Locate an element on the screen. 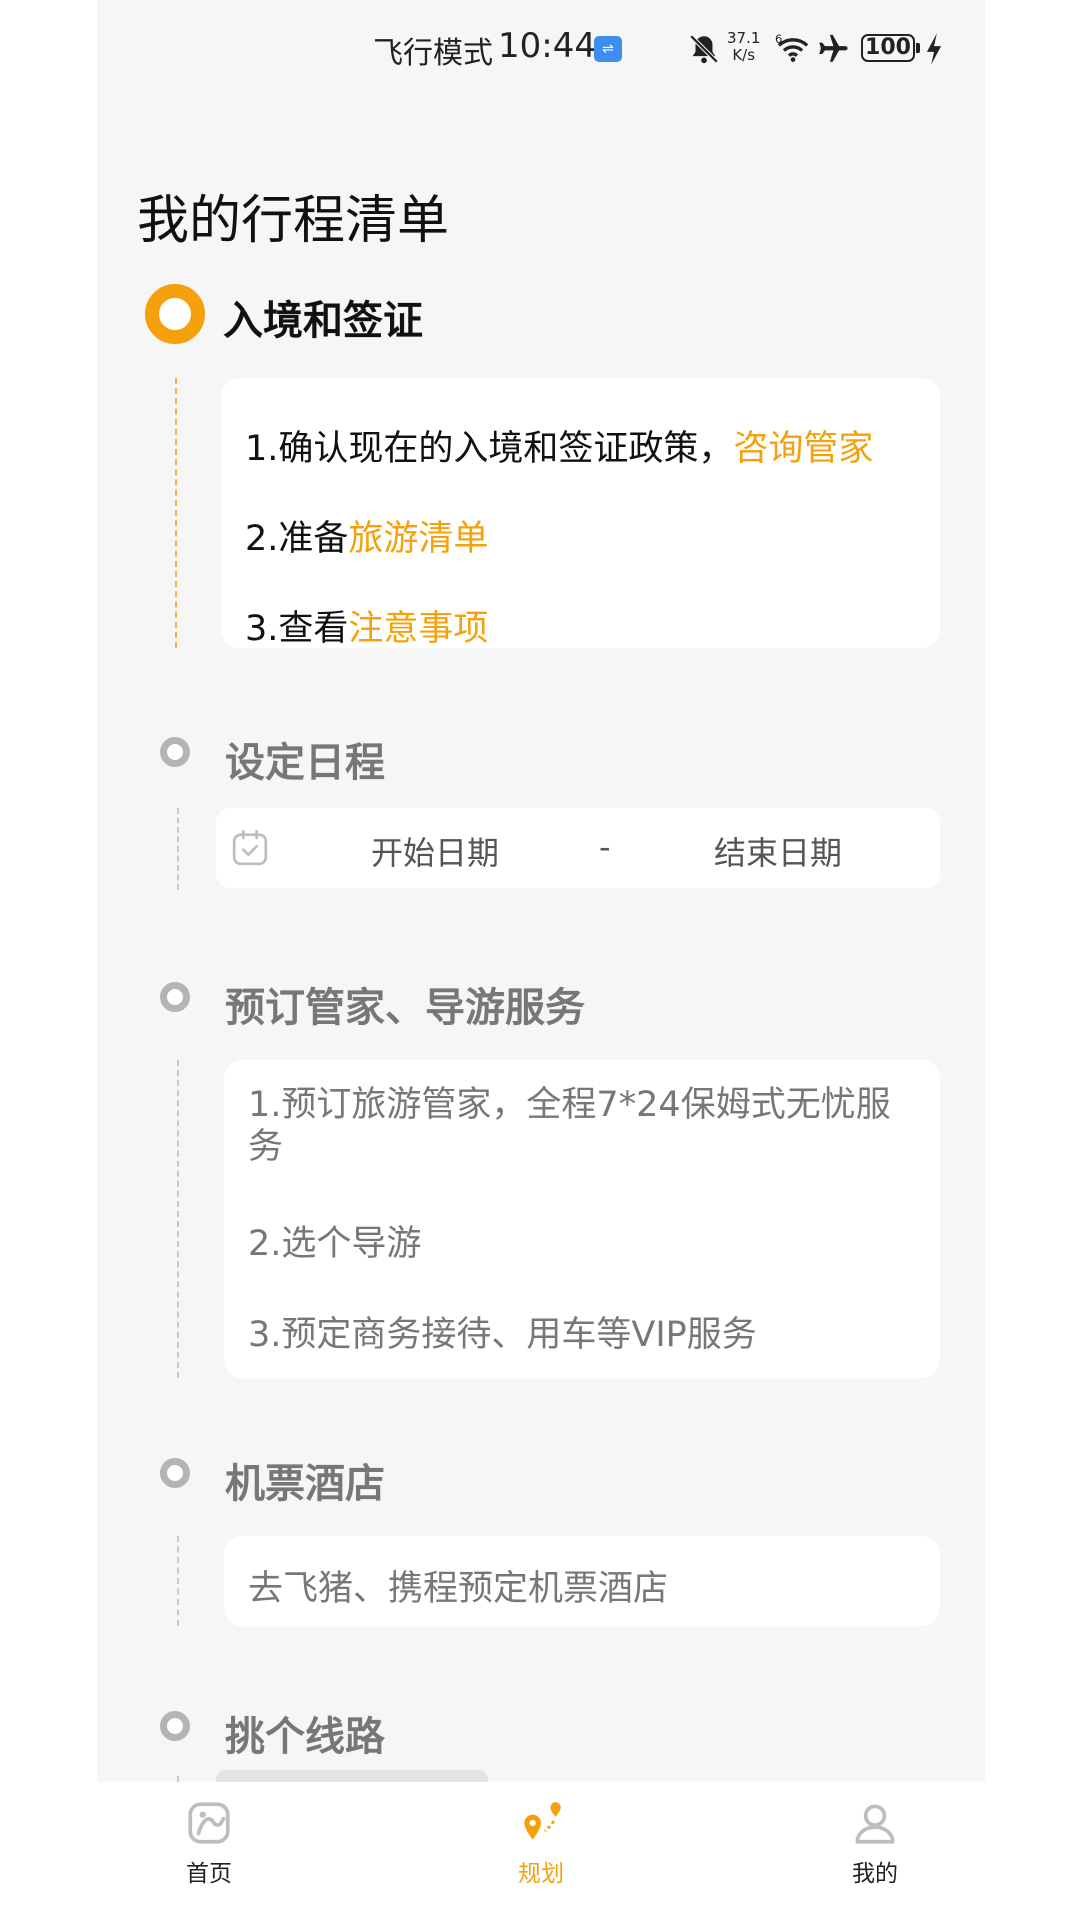  butler-item-1: 1.预订旅游管家，全程7*24保姆式无忧服 务 is located at coordinates (569, 1126).